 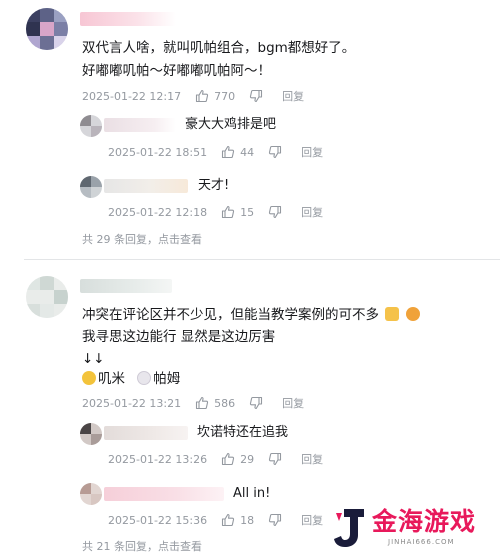 What do you see at coordinates (193, 403) in the screenshot?
I see `comment-meta: 2025-01-22 13:21 586 回复` at bounding box center [193, 403].